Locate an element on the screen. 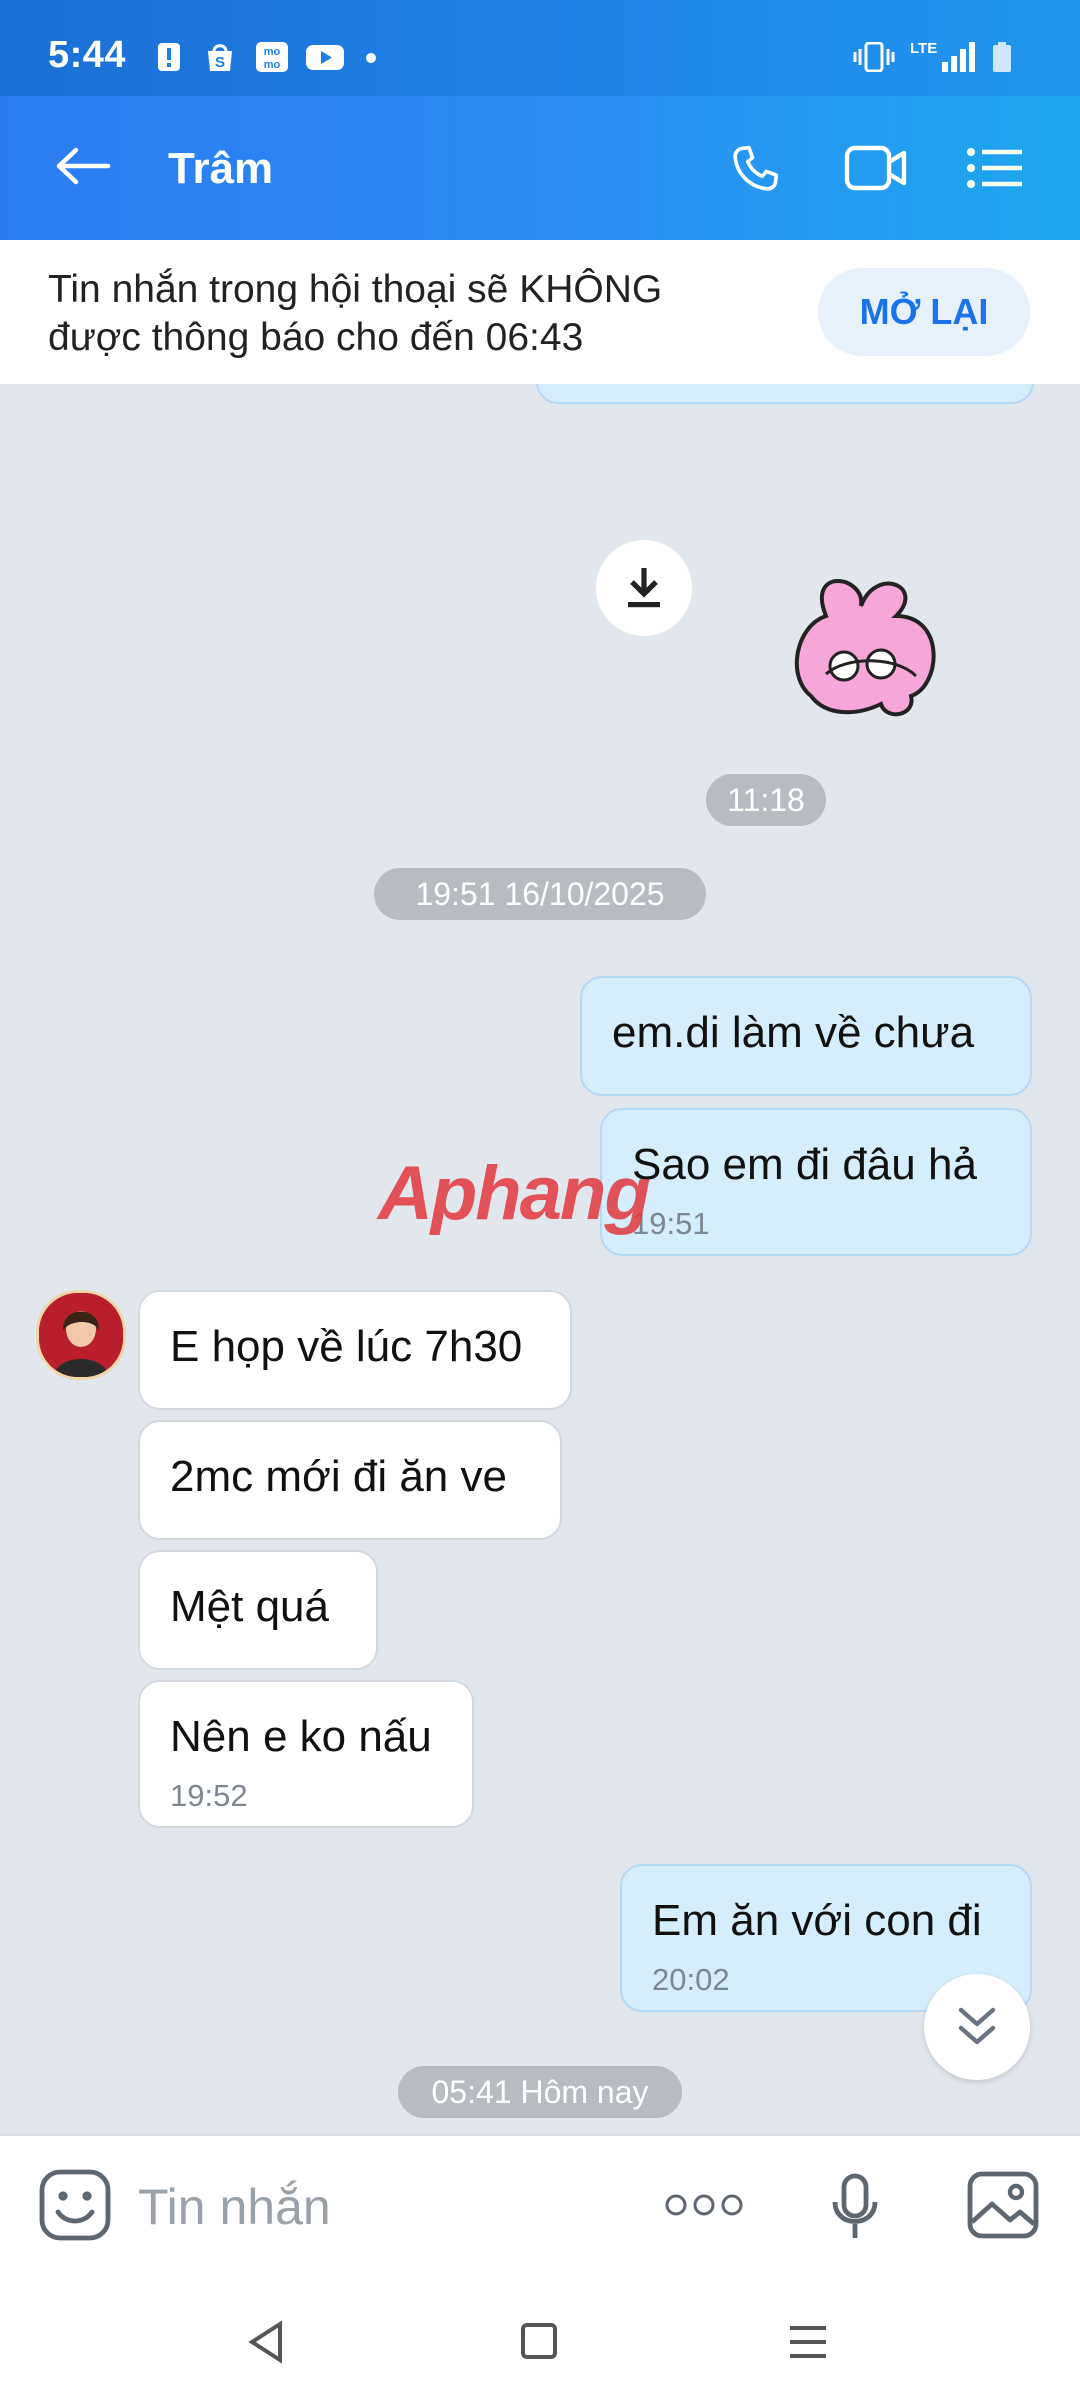 The width and height of the screenshot is (1080, 2408). signal-icon is located at coordinates (958, 57).